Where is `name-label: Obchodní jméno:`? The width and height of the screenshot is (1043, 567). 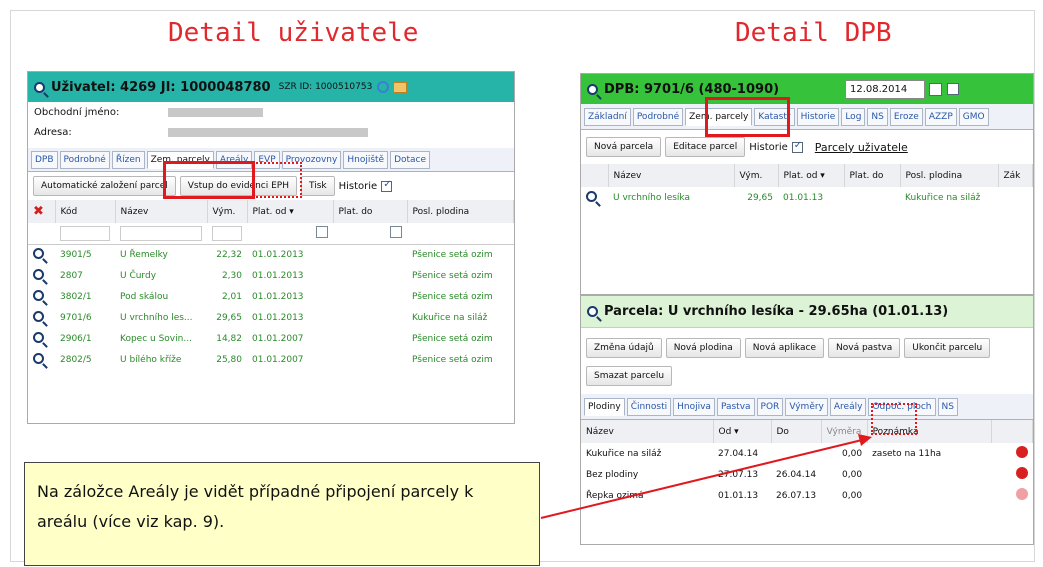 name-label: Obchodní jméno: is located at coordinates (77, 112).